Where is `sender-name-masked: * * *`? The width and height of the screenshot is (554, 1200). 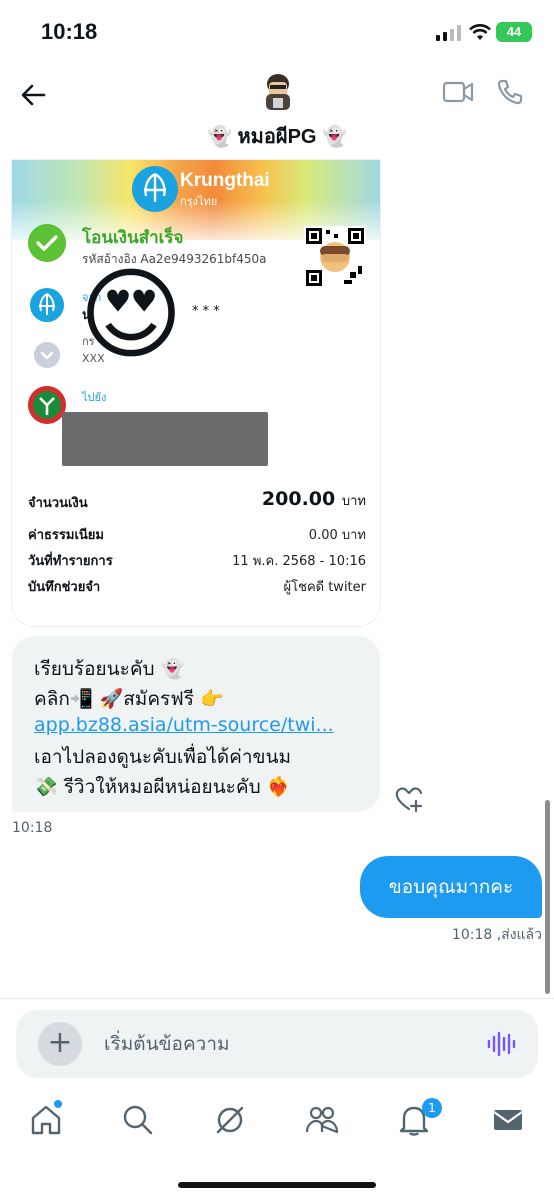 sender-name-masked: * * * is located at coordinates (206, 311).